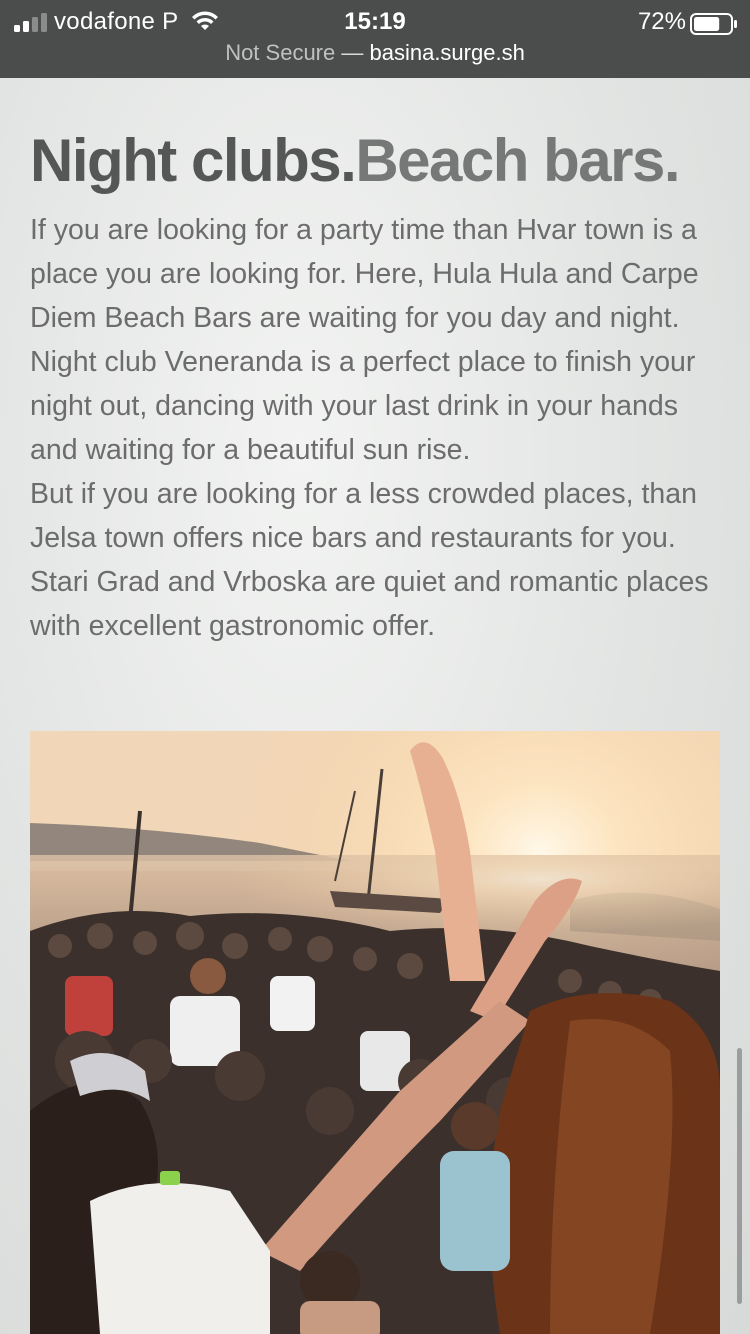 This screenshot has width=750, height=1334. Describe the element at coordinates (193, 160) in the screenshot. I see `title-night-clubs: Night clubs.` at that location.